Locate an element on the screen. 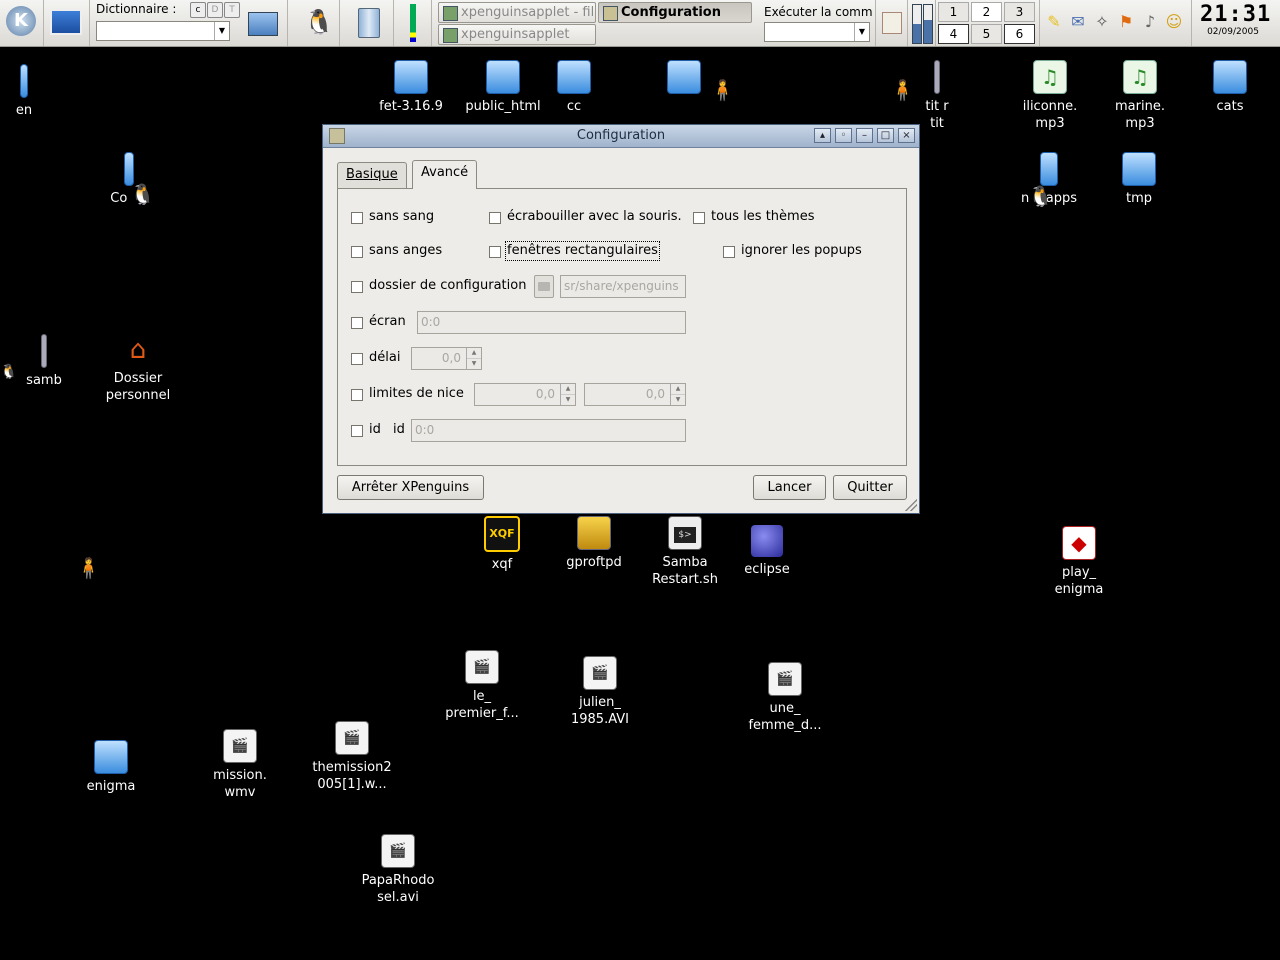 This screenshot has height=960, width=1280. speaker-icon: ♪ is located at coordinates (1150, 22).